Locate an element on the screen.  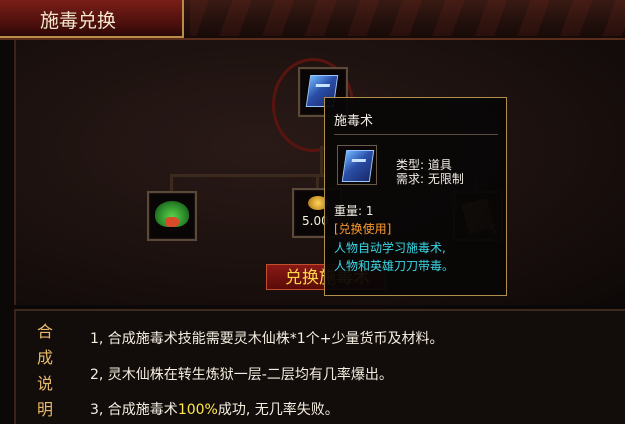
spellbook-icon is located at coordinates (358, 166).